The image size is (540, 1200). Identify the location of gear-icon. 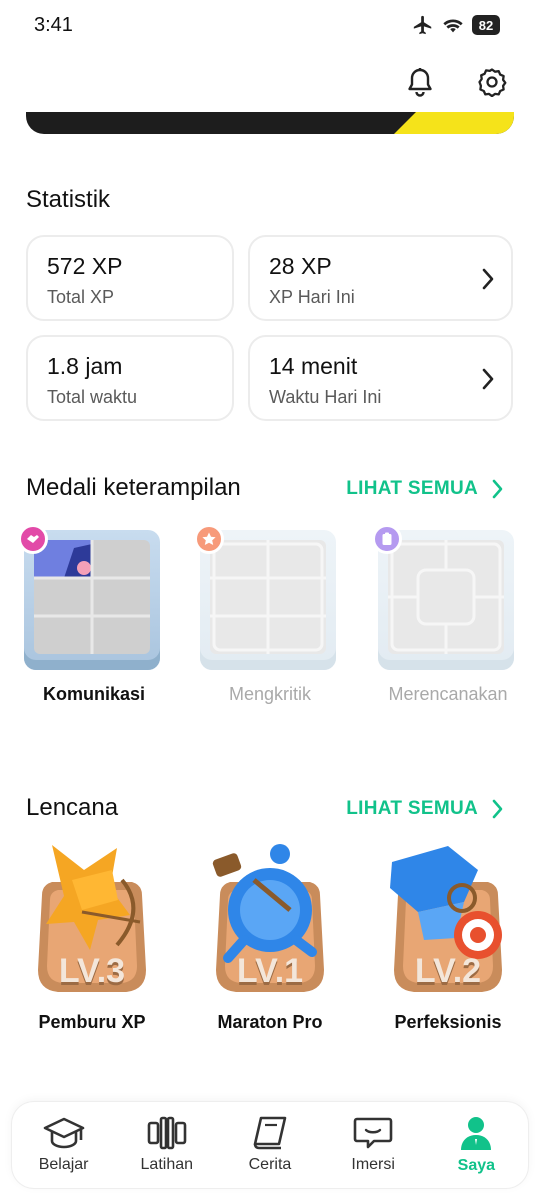
(492, 82).